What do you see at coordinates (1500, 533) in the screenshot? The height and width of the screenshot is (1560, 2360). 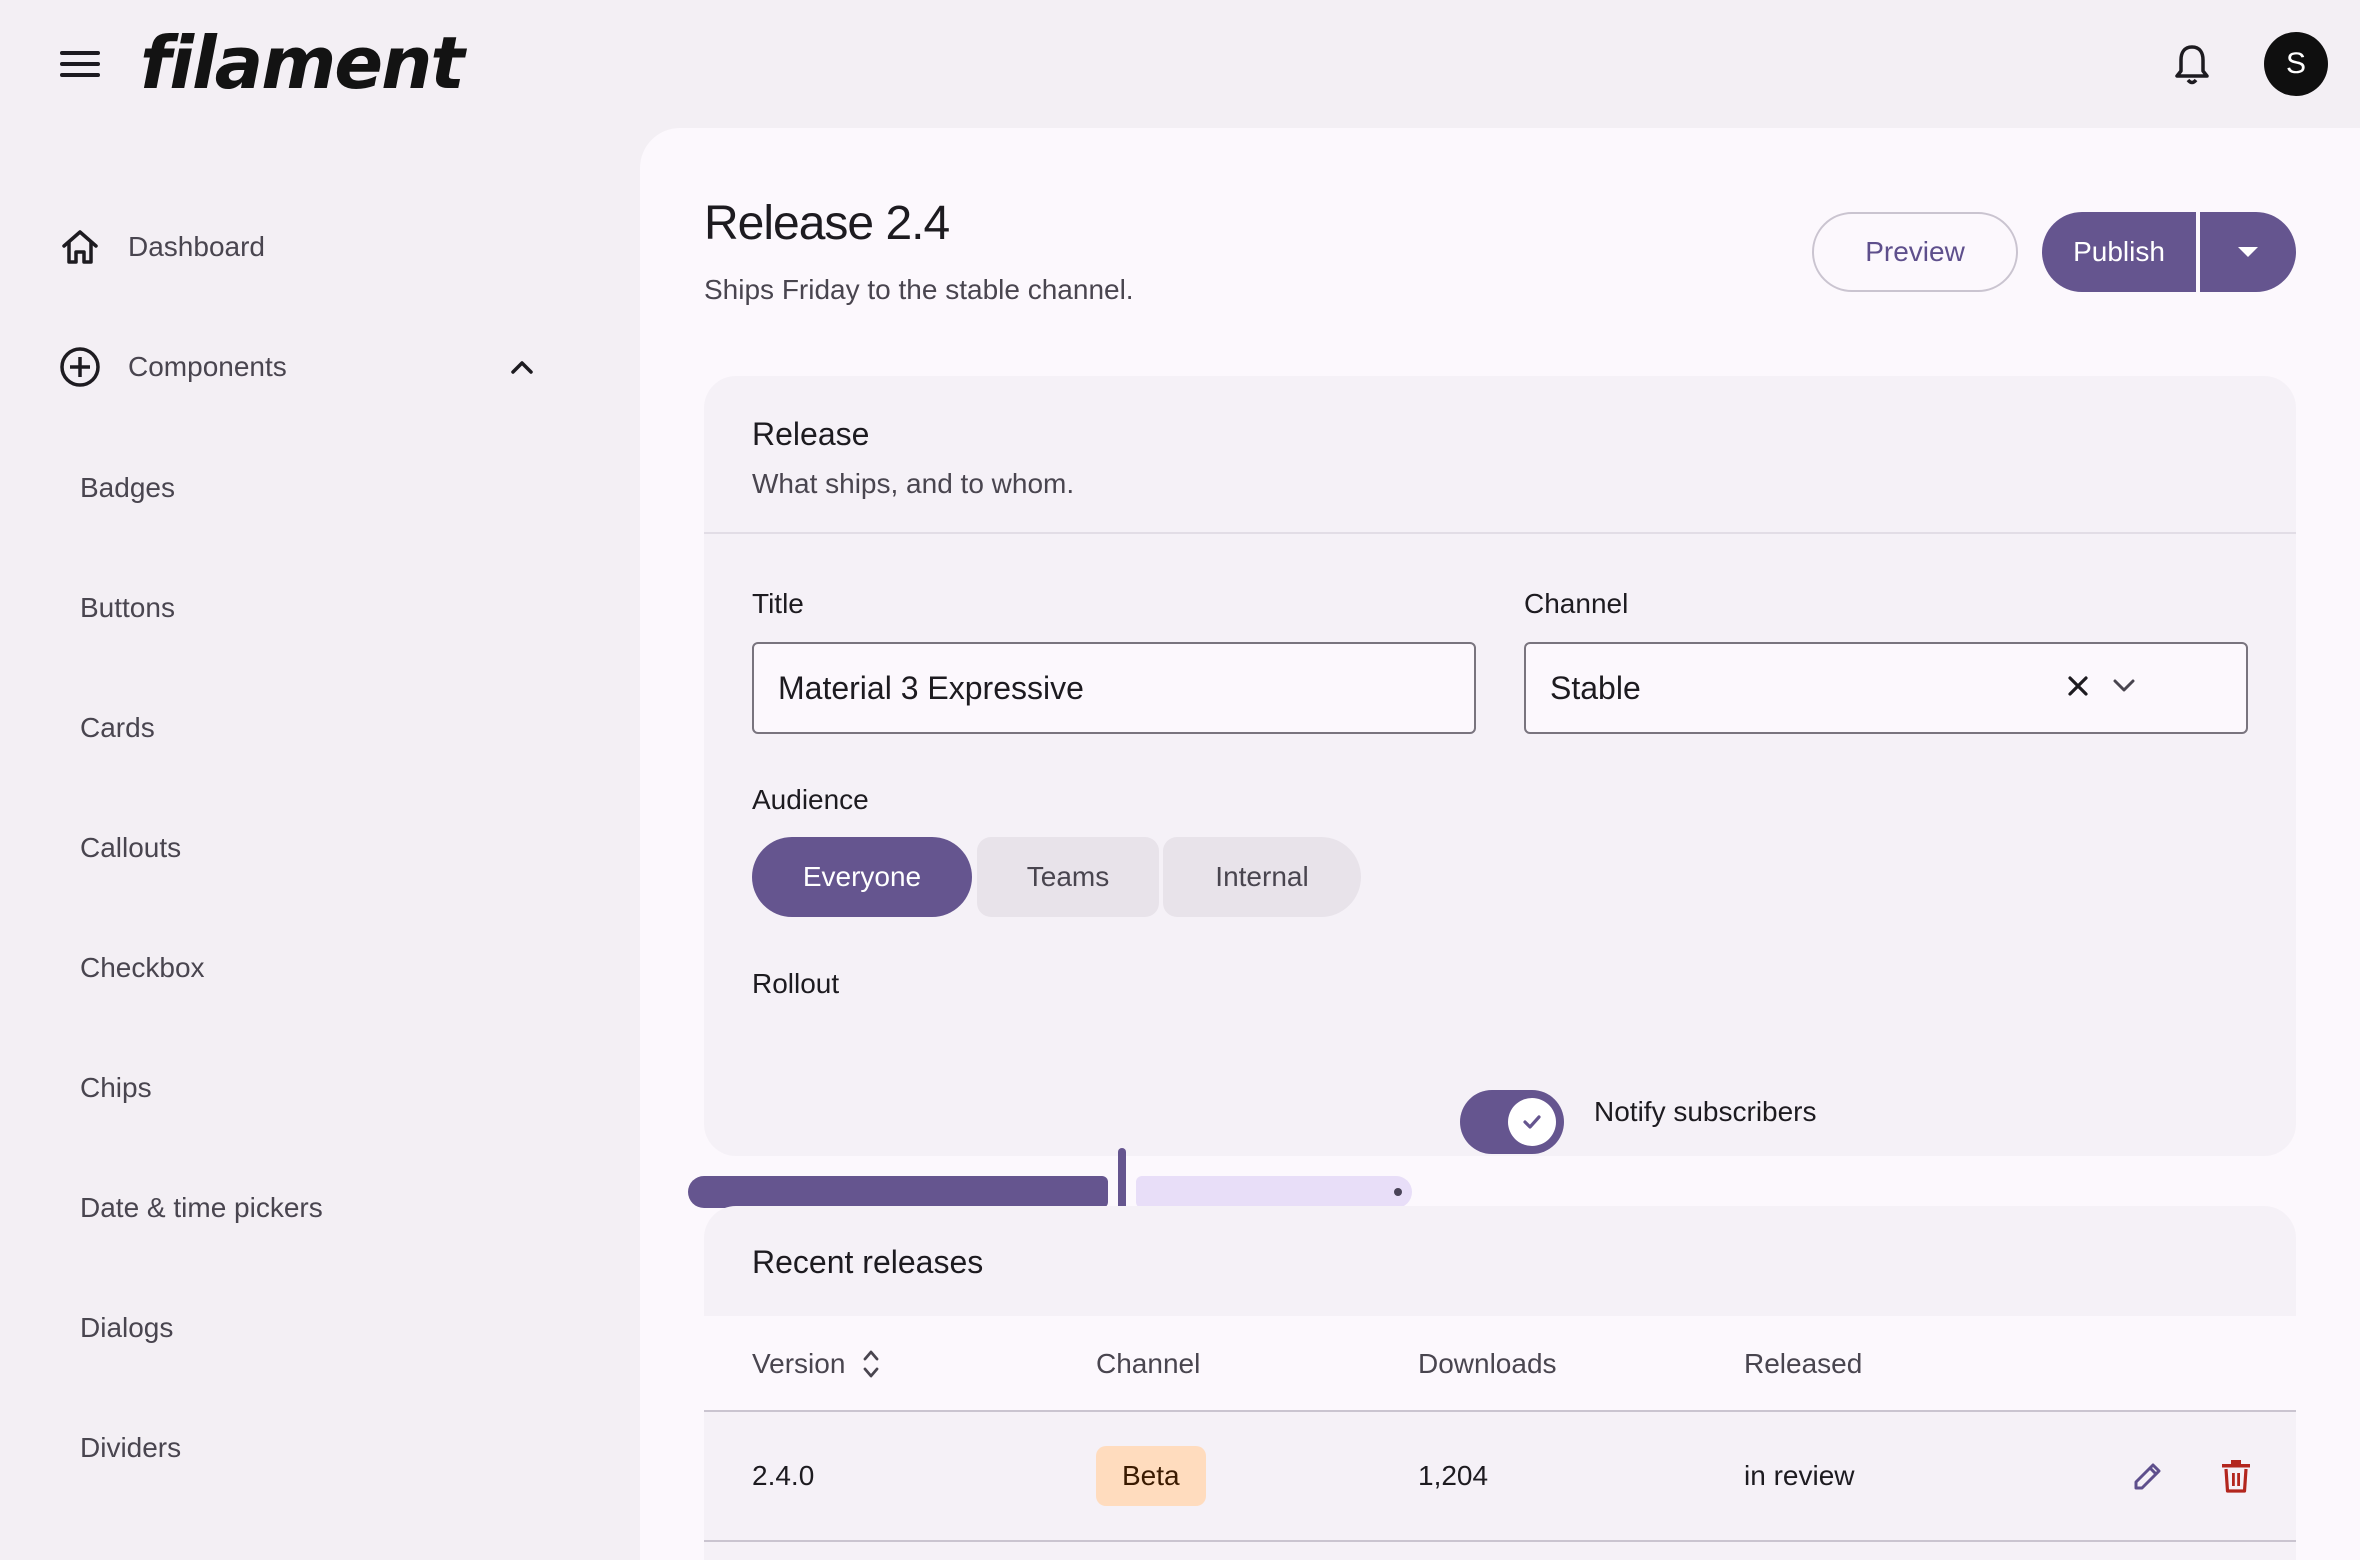 I see `divider` at bounding box center [1500, 533].